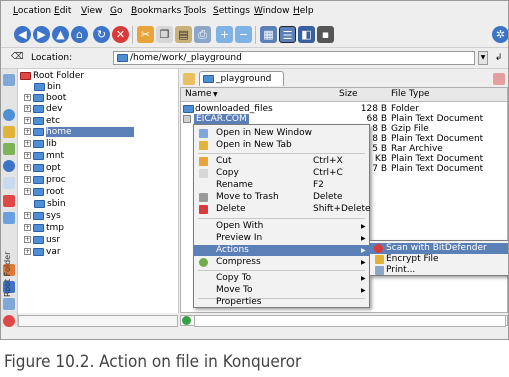 Image resolution: width=509 pixels, height=377 pixels. I want to click on location-input: /home/work/_playground, so click(294, 58).